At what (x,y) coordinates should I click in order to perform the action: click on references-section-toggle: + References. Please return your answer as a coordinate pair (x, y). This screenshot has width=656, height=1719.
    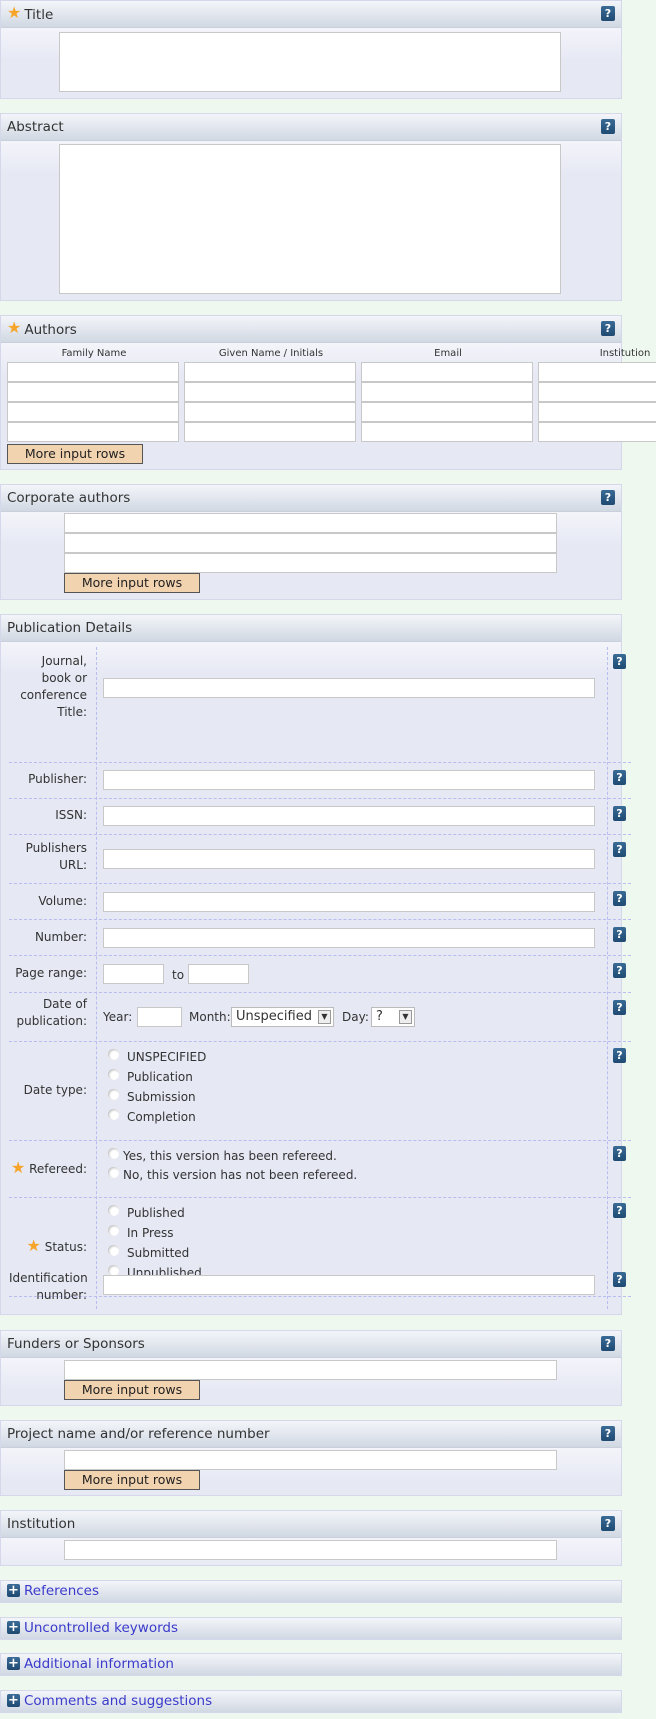
    Looking at the image, I should click on (311, 1591).